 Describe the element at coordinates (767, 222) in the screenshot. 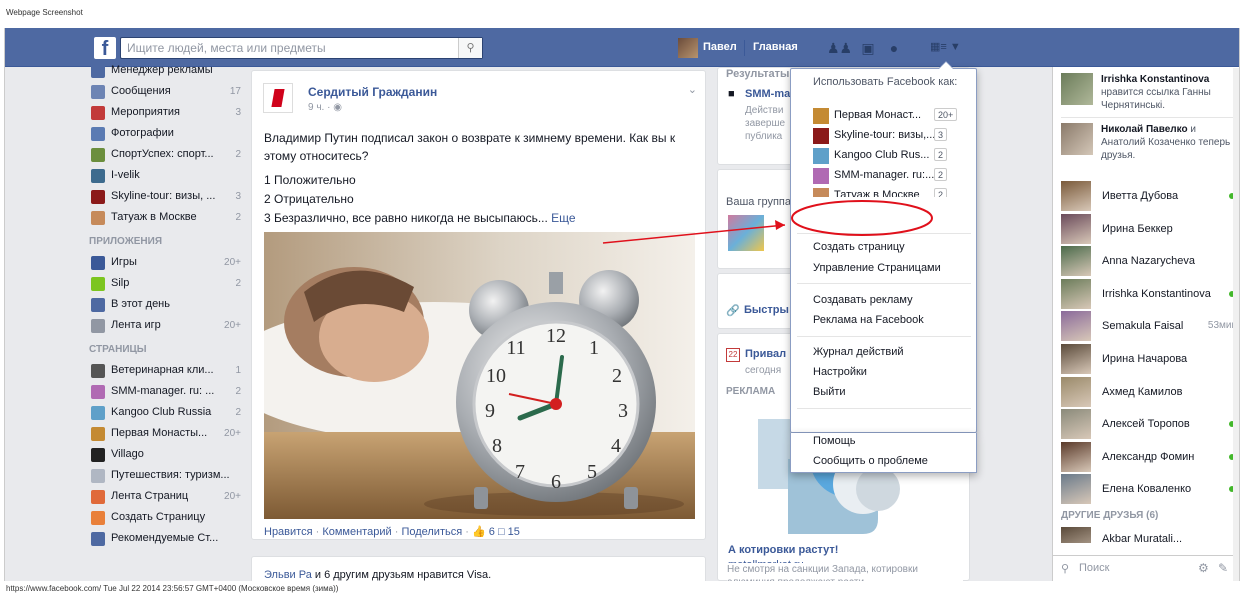

I see `red-annotation` at that location.